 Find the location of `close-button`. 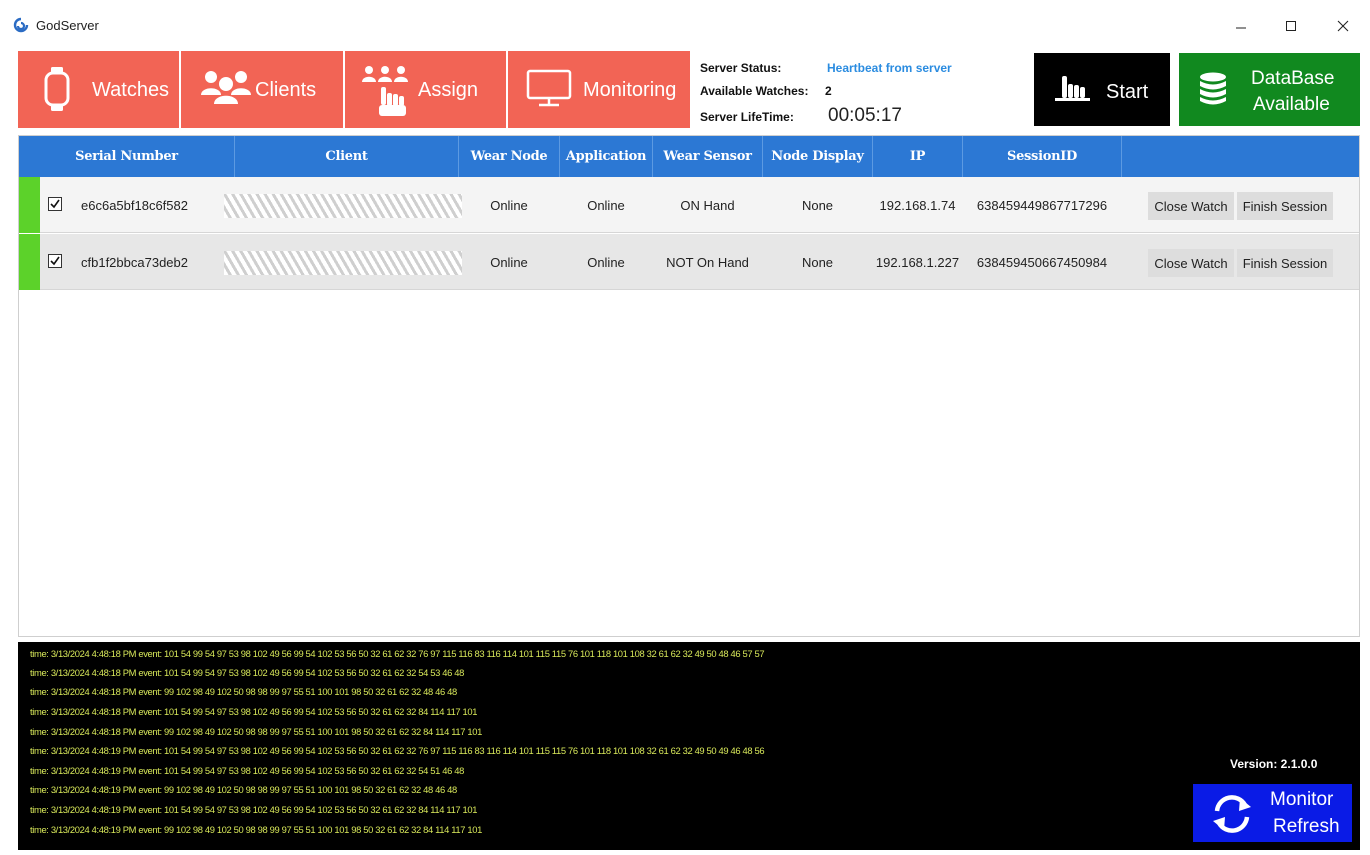

close-button is located at coordinates (1343, 26).